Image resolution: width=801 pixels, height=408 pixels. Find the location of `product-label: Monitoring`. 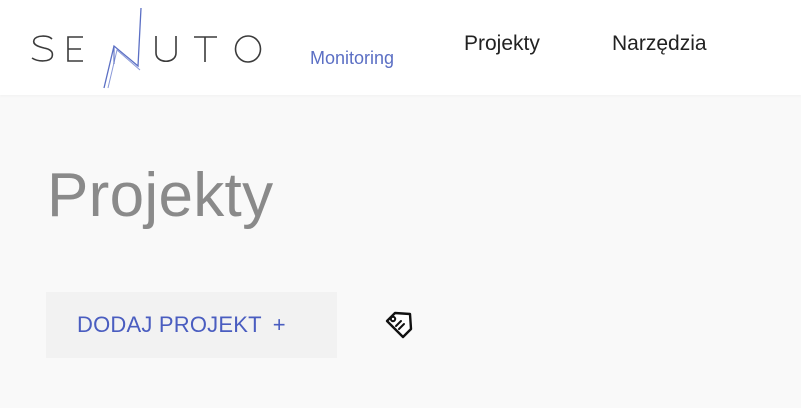

product-label: Monitoring is located at coordinates (352, 58).